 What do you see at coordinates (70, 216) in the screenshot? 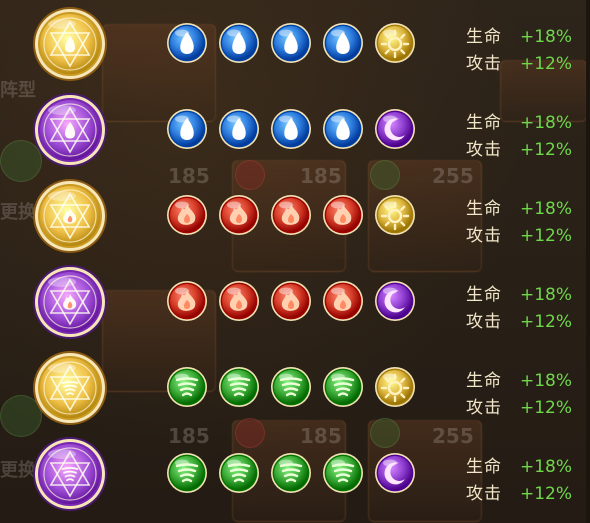
I see `gold-fire-emblem-icon` at bounding box center [70, 216].